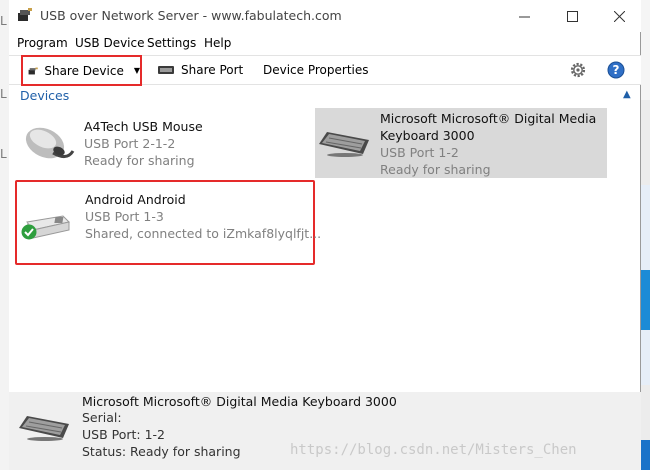 The width and height of the screenshot is (650, 470). What do you see at coordinates (212, 70) in the screenshot?
I see `share-port-label: Share Port` at bounding box center [212, 70].